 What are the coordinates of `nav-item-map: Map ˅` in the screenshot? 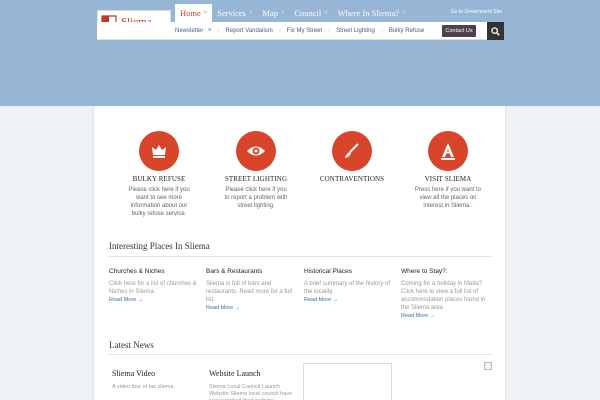 It's located at (273, 13).